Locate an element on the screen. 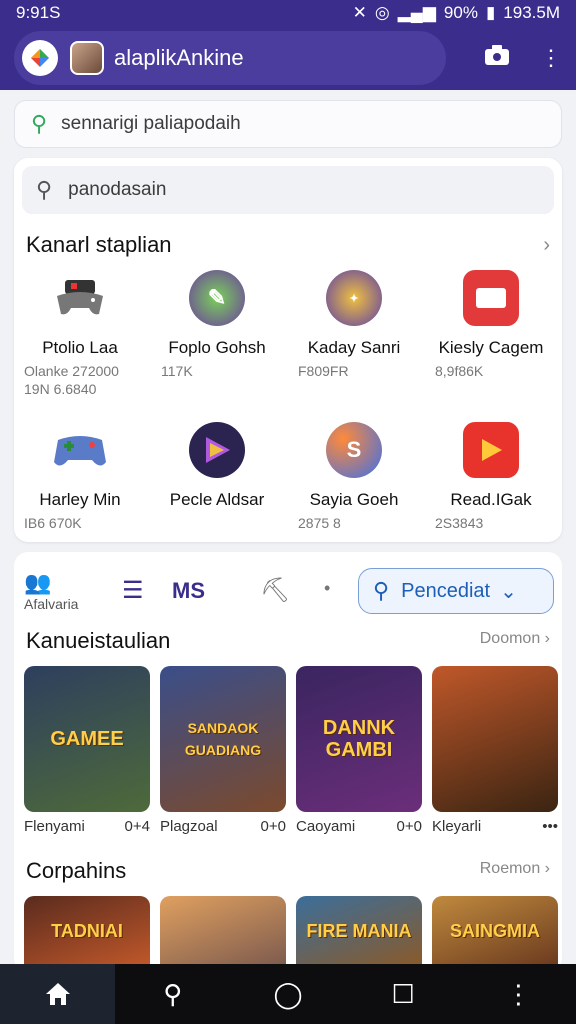  section-title: Kanarl staplian is located at coordinates (99, 244).